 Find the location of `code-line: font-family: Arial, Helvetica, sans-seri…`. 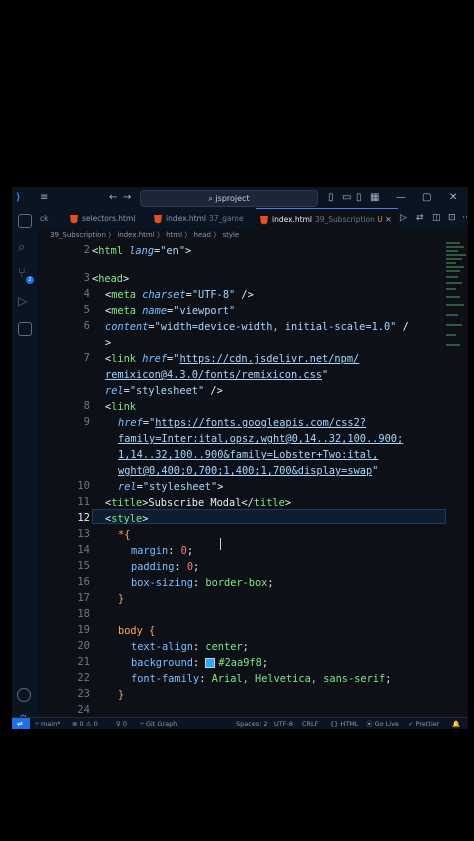

code-line: font-family: Arial, Helvetica, sans-seri… is located at coordinates (261, 679).